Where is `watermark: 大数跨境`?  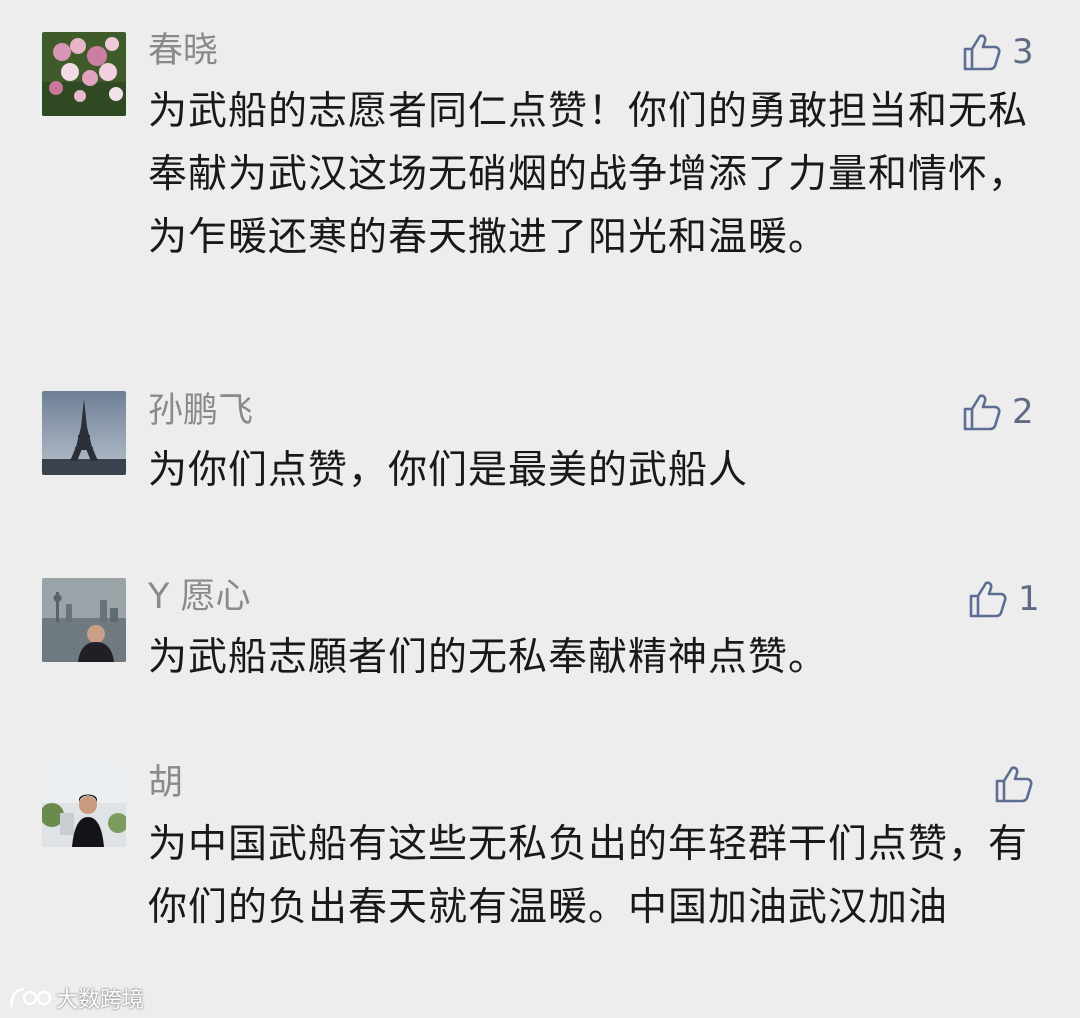
watermark: 大数跨境 is located at coordinates (76, 998).